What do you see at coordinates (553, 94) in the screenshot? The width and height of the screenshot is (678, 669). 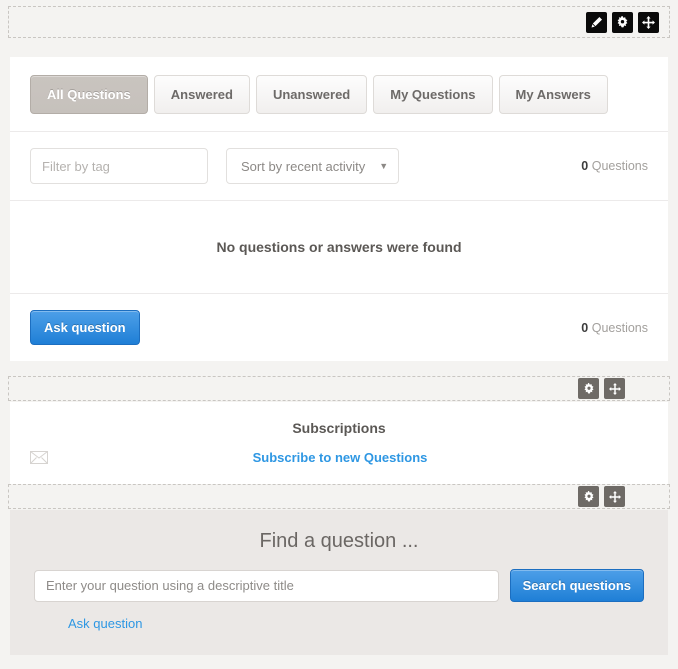 I see `tab-my-answers: My Answers` at bounding box center [553, 94].